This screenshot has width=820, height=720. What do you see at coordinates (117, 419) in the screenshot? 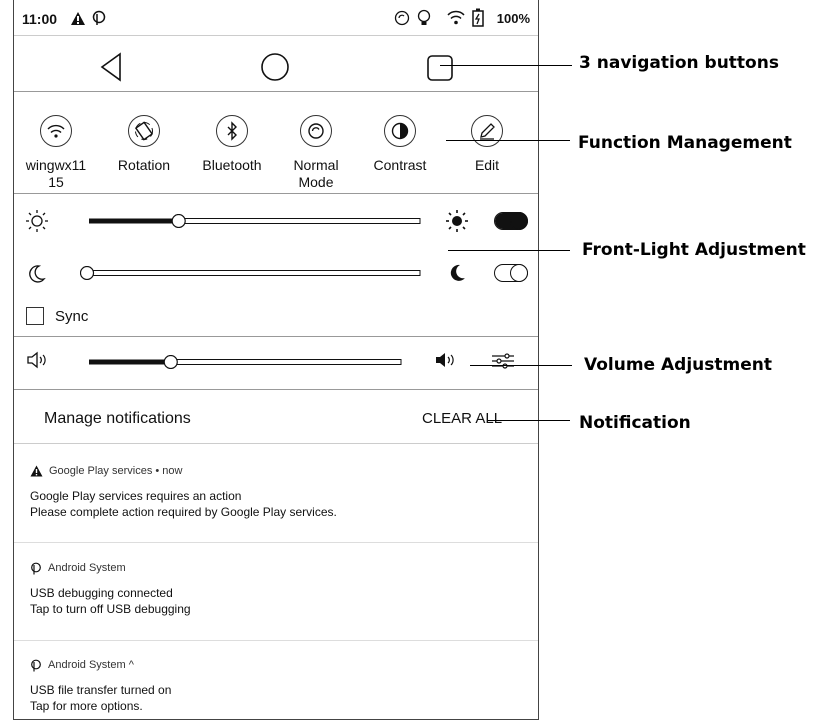
I see `manage-notifications-button: Manage notifications` at bounding box center [117, 419].